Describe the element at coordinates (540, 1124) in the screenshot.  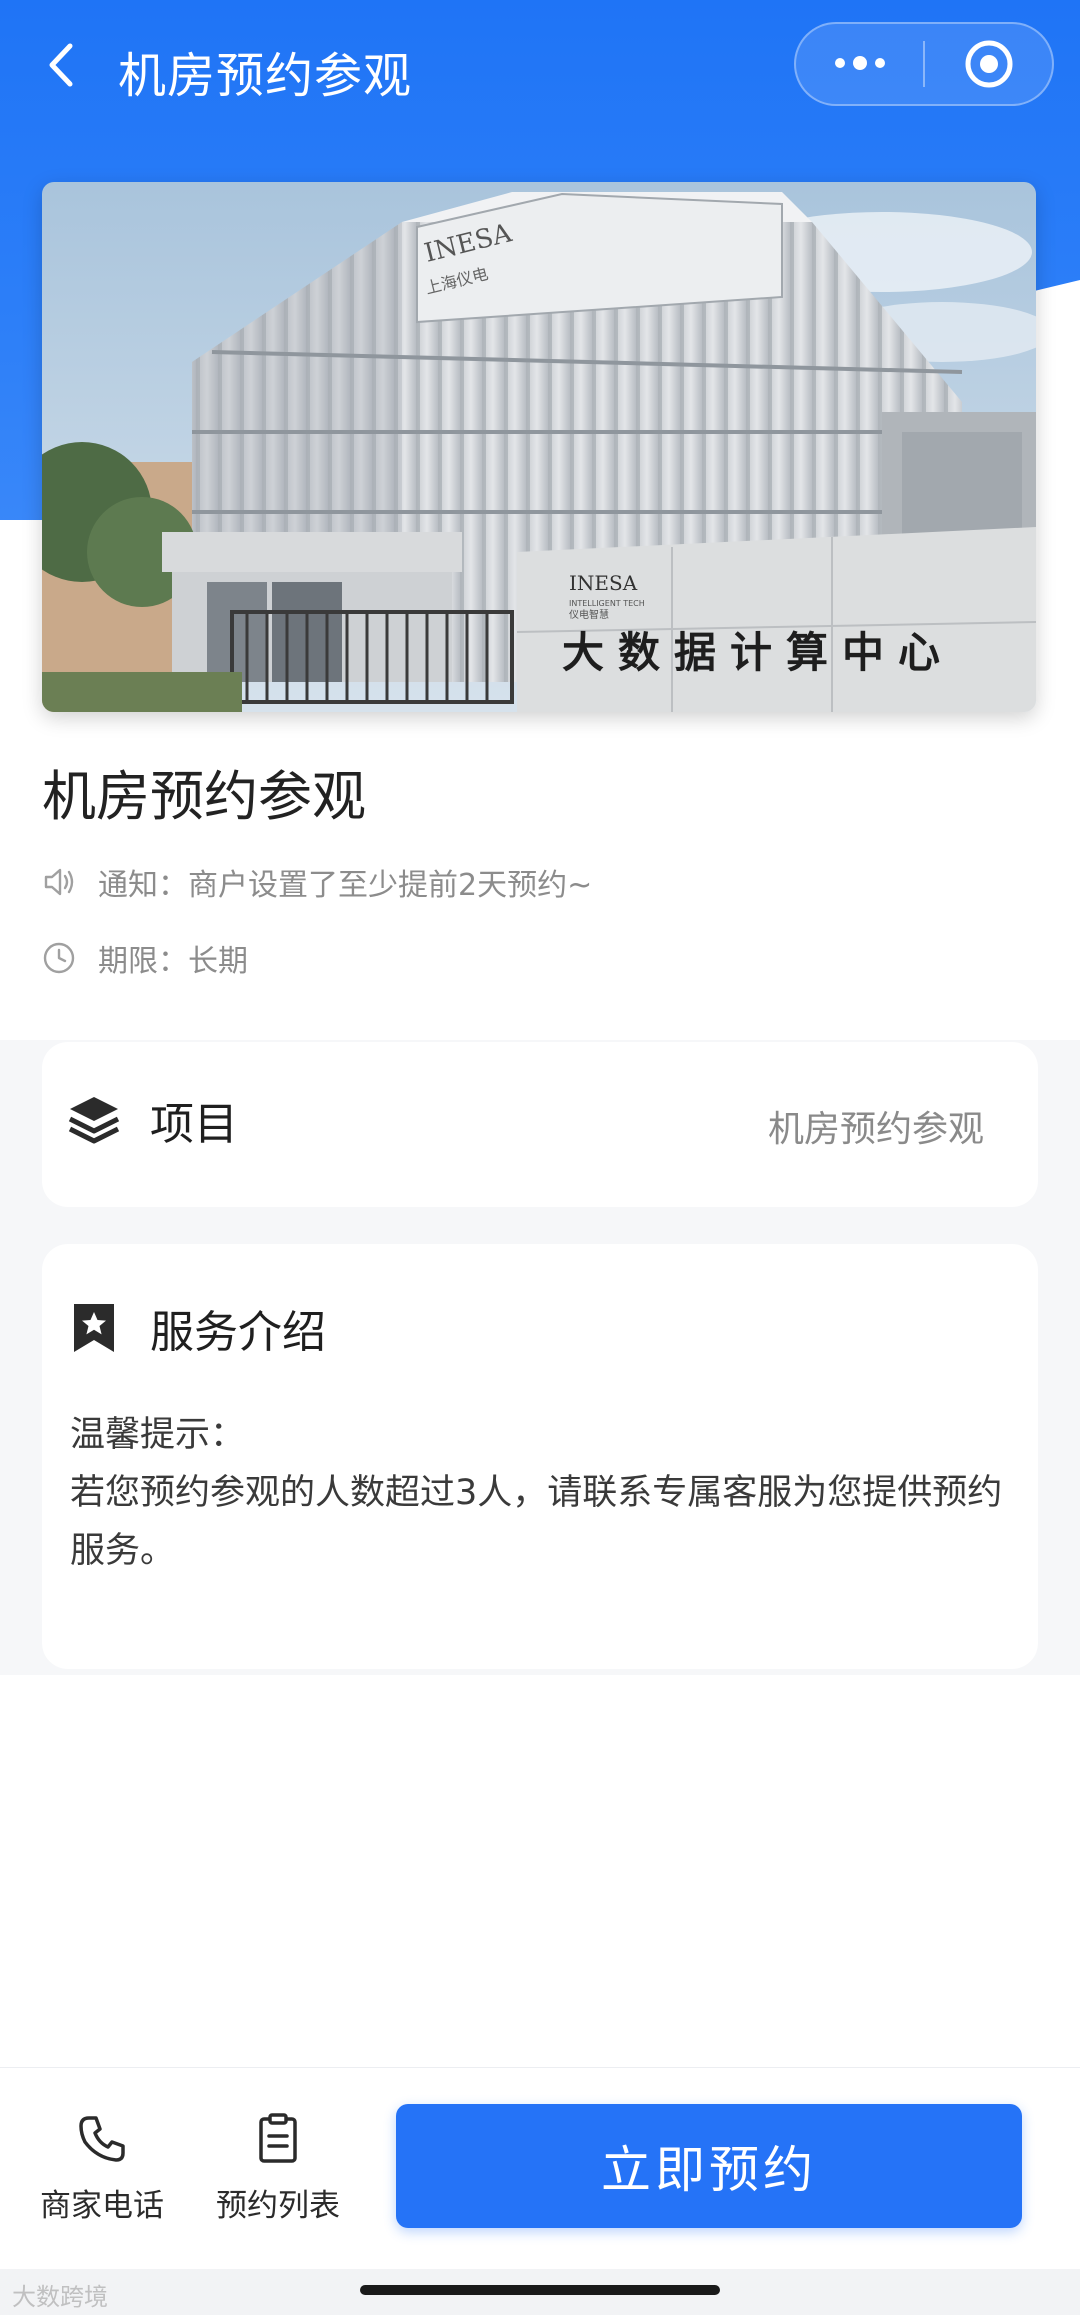
I see `project-card: 项目 机房预约参观` at that location.